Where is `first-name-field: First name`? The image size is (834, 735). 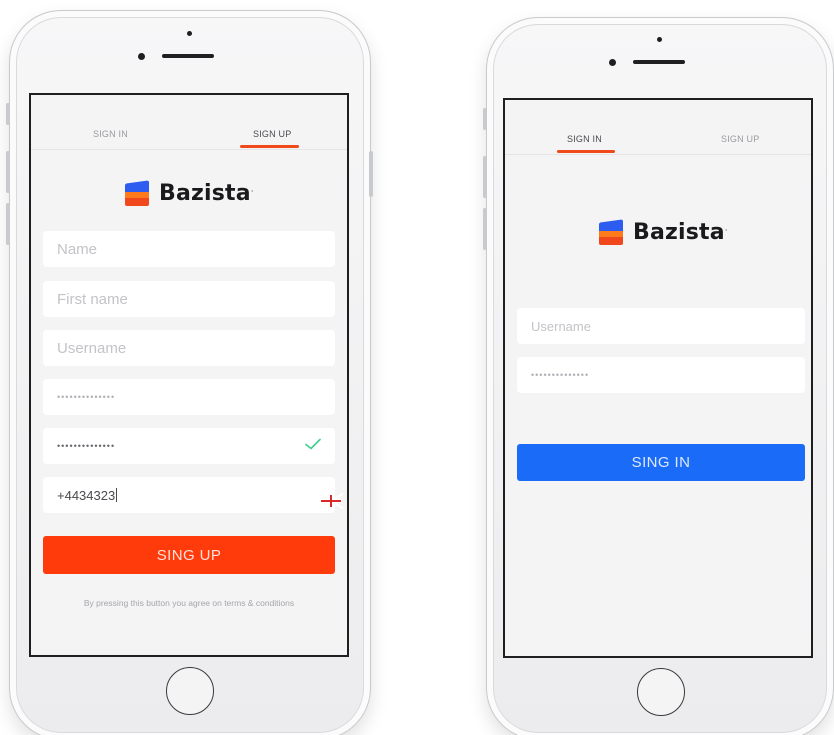 first-name-field: First name is located at coordinates (189, 299).